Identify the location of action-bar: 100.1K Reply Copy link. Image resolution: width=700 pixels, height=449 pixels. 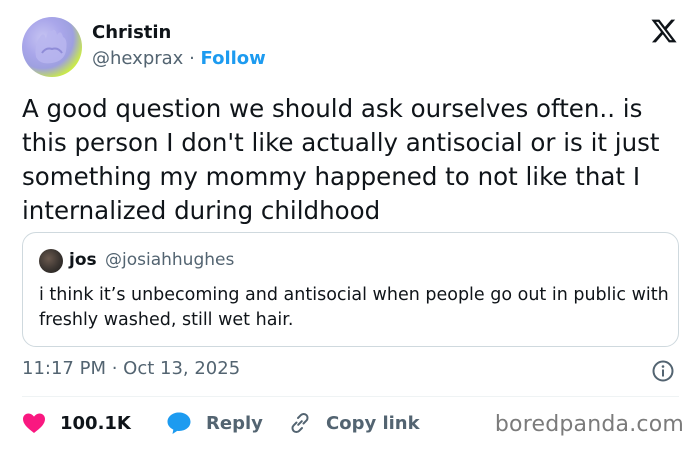
(247, 423).